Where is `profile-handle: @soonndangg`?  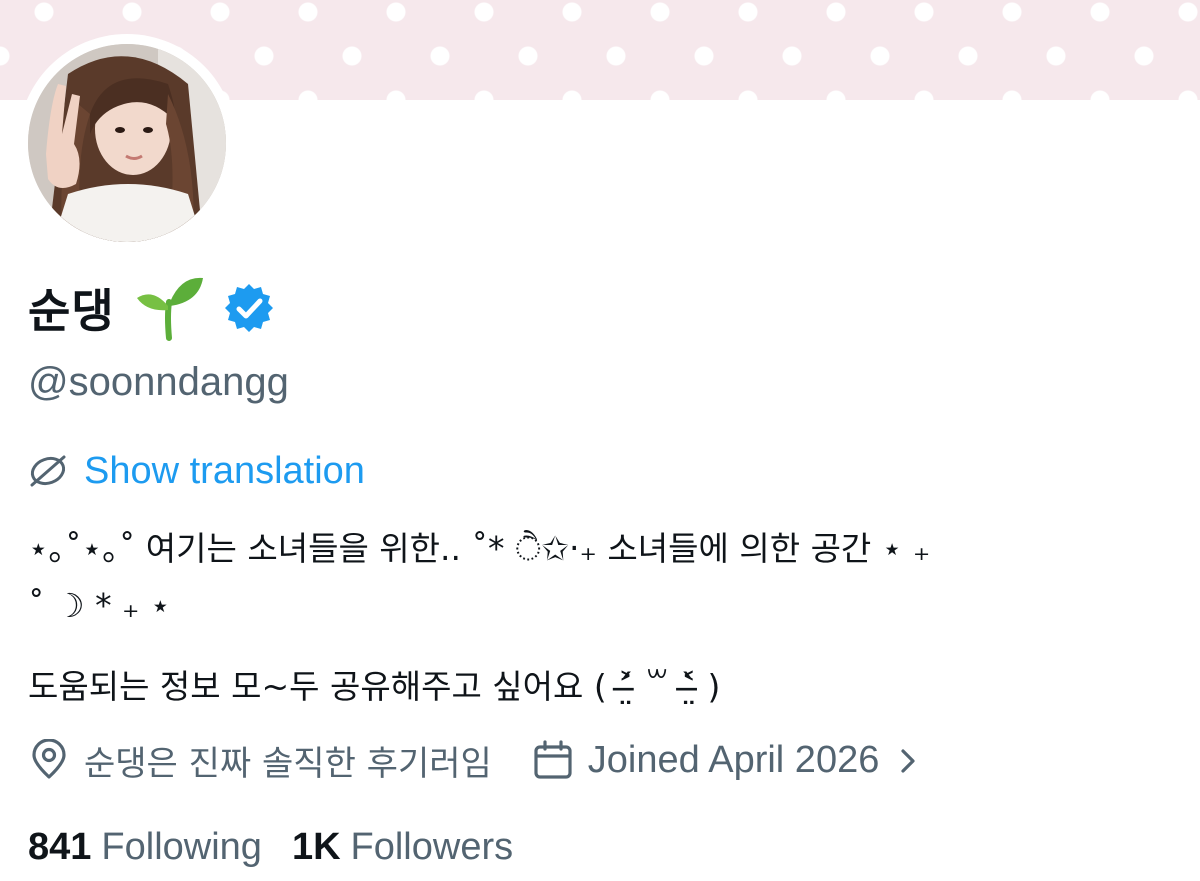 profile-handle: @soonndangg is located at coordinates (158, 382).